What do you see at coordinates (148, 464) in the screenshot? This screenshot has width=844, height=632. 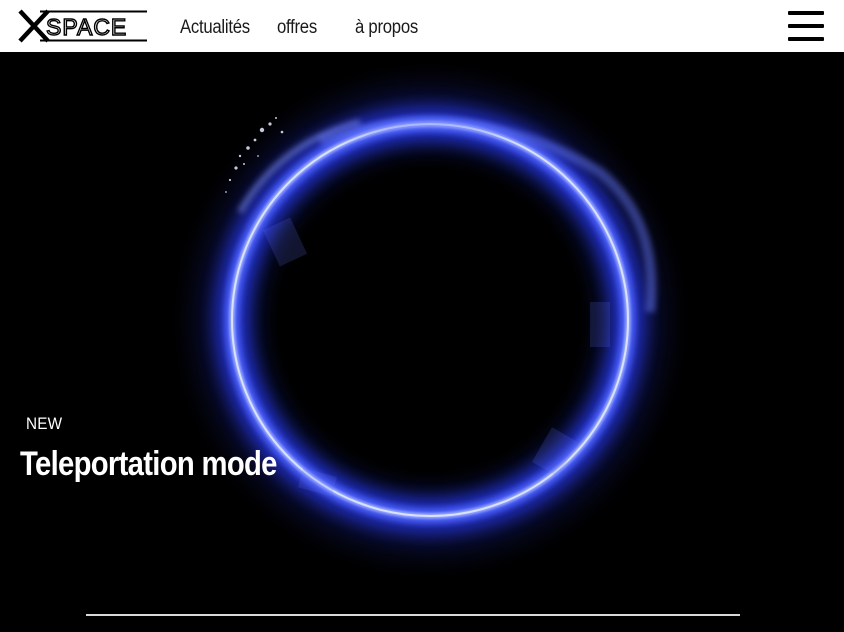 I see `hero-title: Teleportation mode` at bounding box center [148, 464].